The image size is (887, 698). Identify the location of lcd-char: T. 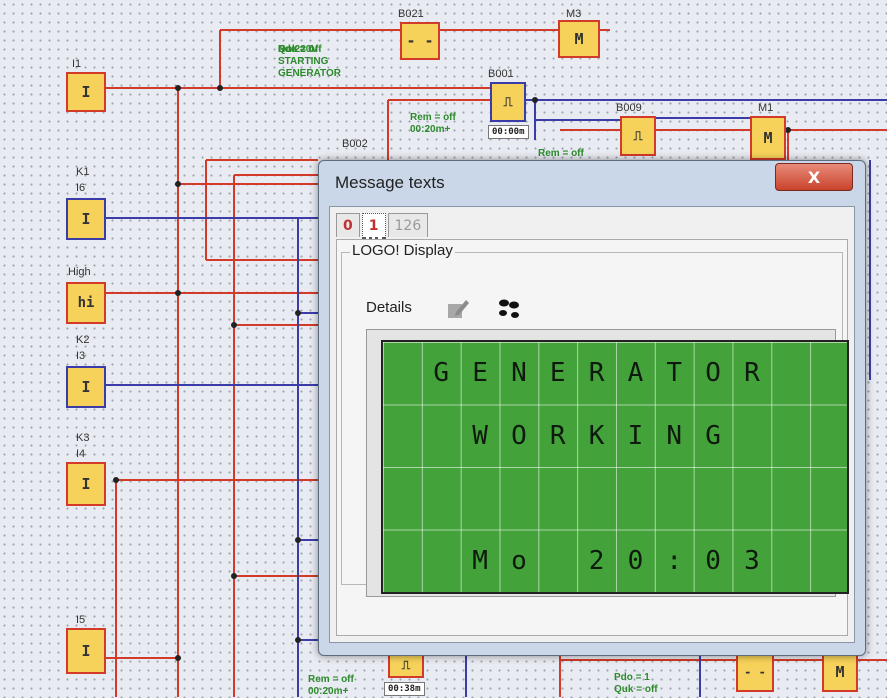
(674, 373).